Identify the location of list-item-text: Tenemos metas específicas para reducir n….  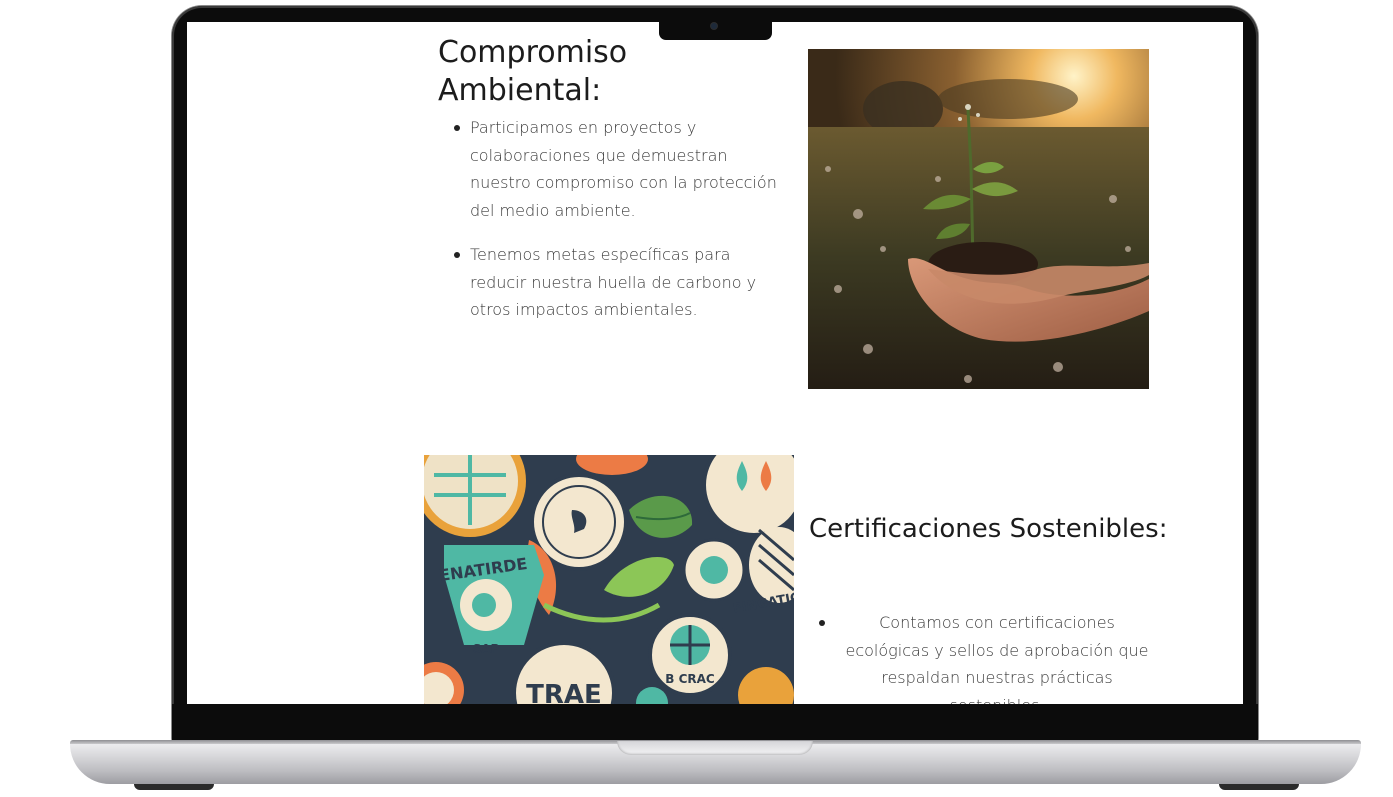
(613, 282).